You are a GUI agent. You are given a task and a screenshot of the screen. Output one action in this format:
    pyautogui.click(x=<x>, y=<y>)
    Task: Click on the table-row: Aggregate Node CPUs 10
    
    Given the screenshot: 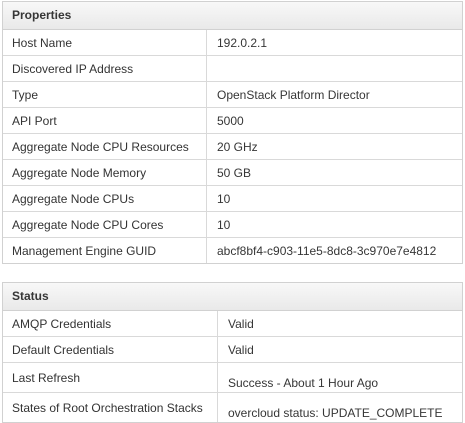 What is the action you would take?
    pyautogui.click(x=232, y=198)
    